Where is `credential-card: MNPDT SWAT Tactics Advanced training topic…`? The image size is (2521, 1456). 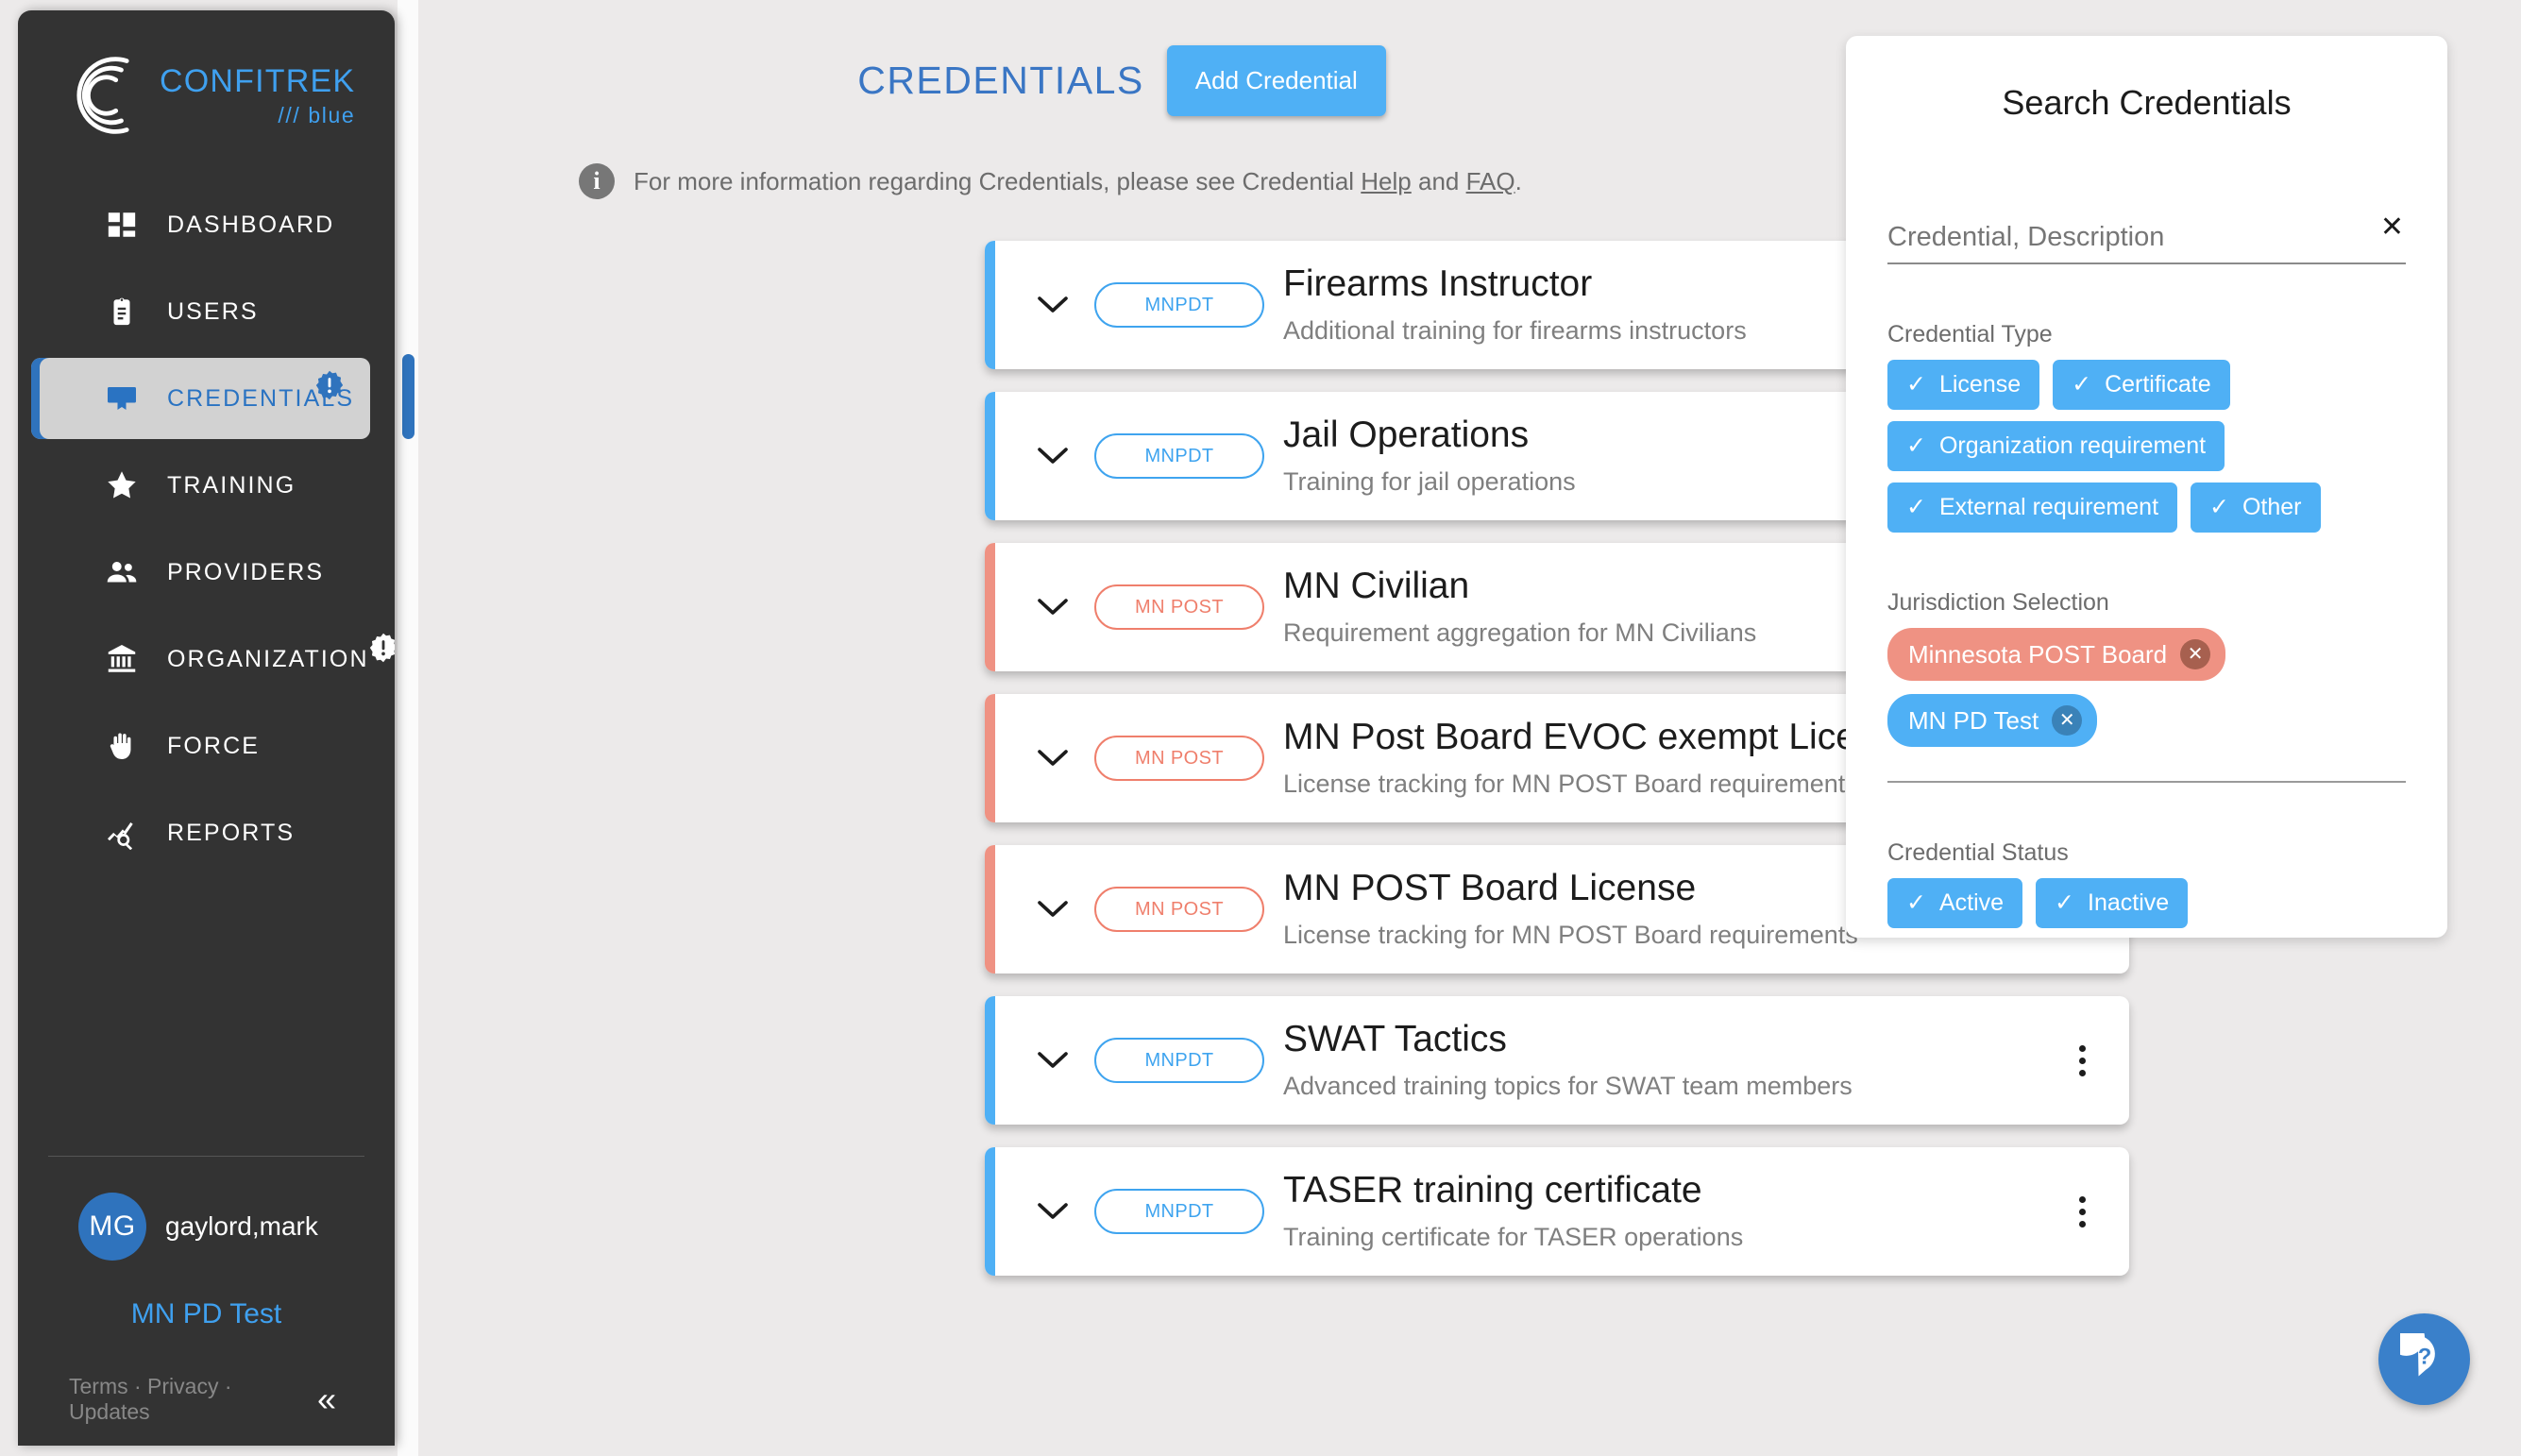
credential-card: MNPDT SWAT Tactics Advanced training topic… is located at coordinates (1557, 1060).